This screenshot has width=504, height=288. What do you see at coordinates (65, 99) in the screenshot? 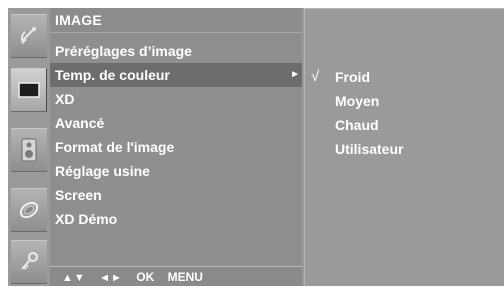
I see `menu-item-label: XD` at bounding box center [65, 99].